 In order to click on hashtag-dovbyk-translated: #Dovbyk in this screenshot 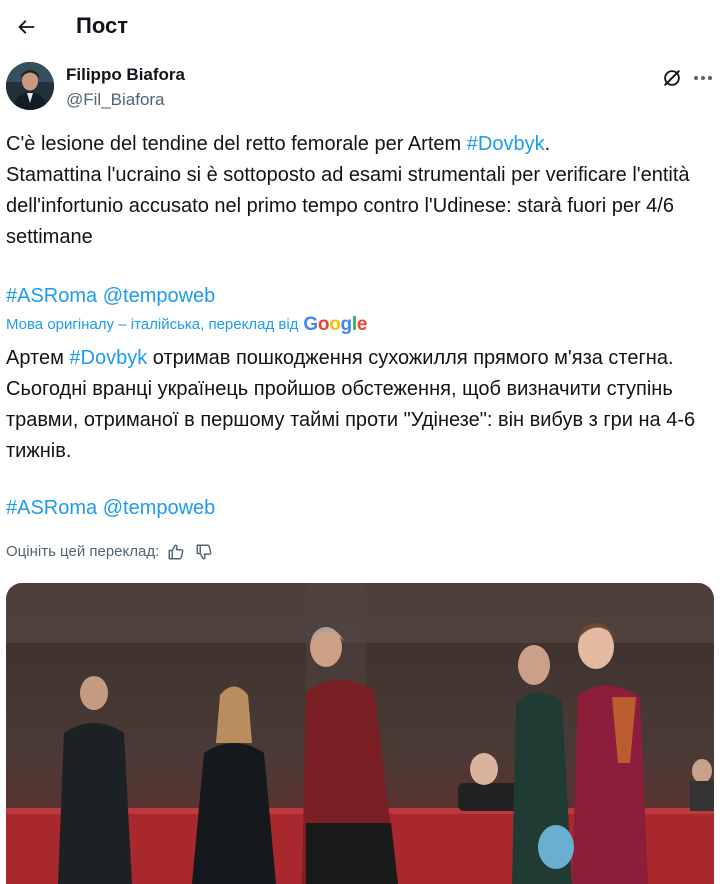, I will do `click(108, 358)`.